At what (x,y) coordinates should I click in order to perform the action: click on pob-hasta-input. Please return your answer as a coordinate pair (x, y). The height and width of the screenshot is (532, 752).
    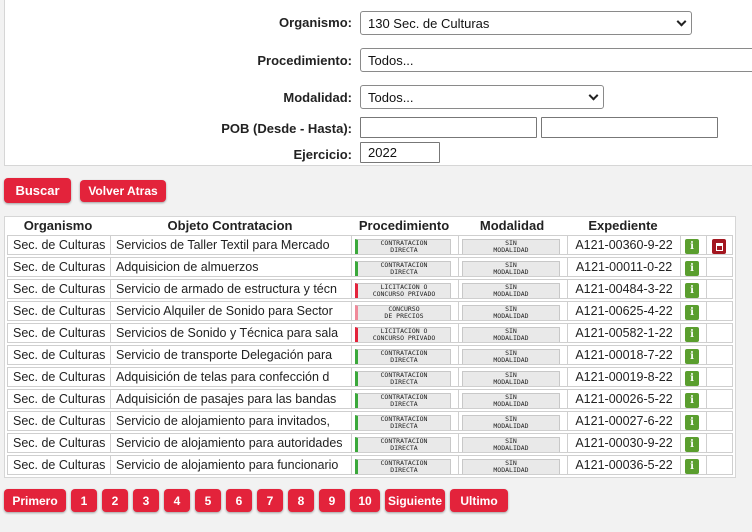
    Looking at the image, I should click on (629, 127).